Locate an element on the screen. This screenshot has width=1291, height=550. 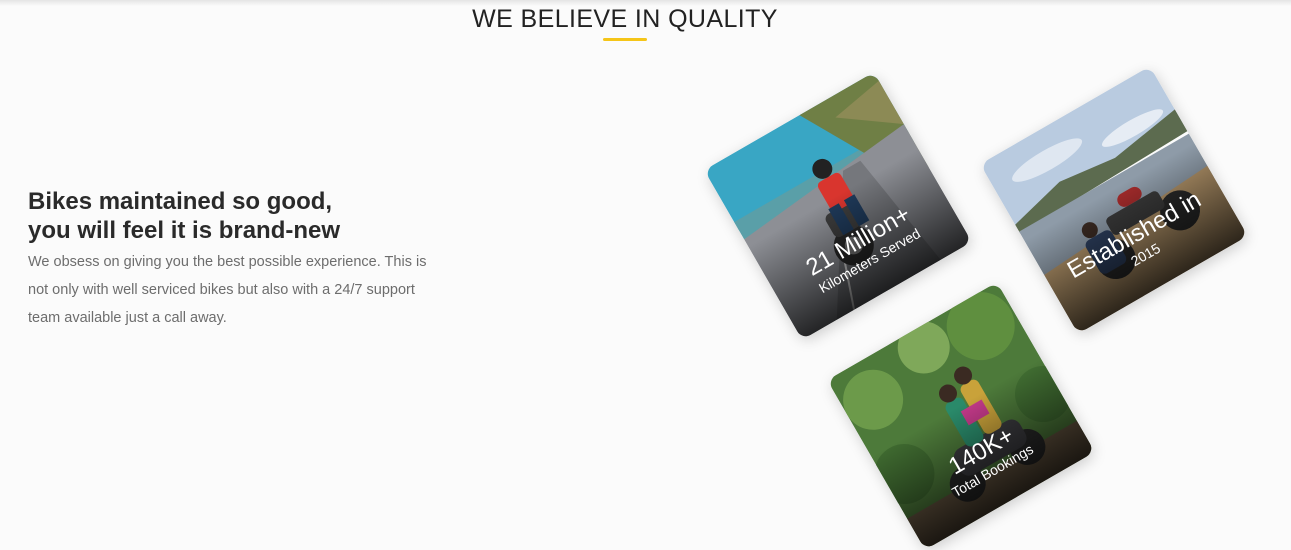
title-underline is located at coordinates (625, 39).